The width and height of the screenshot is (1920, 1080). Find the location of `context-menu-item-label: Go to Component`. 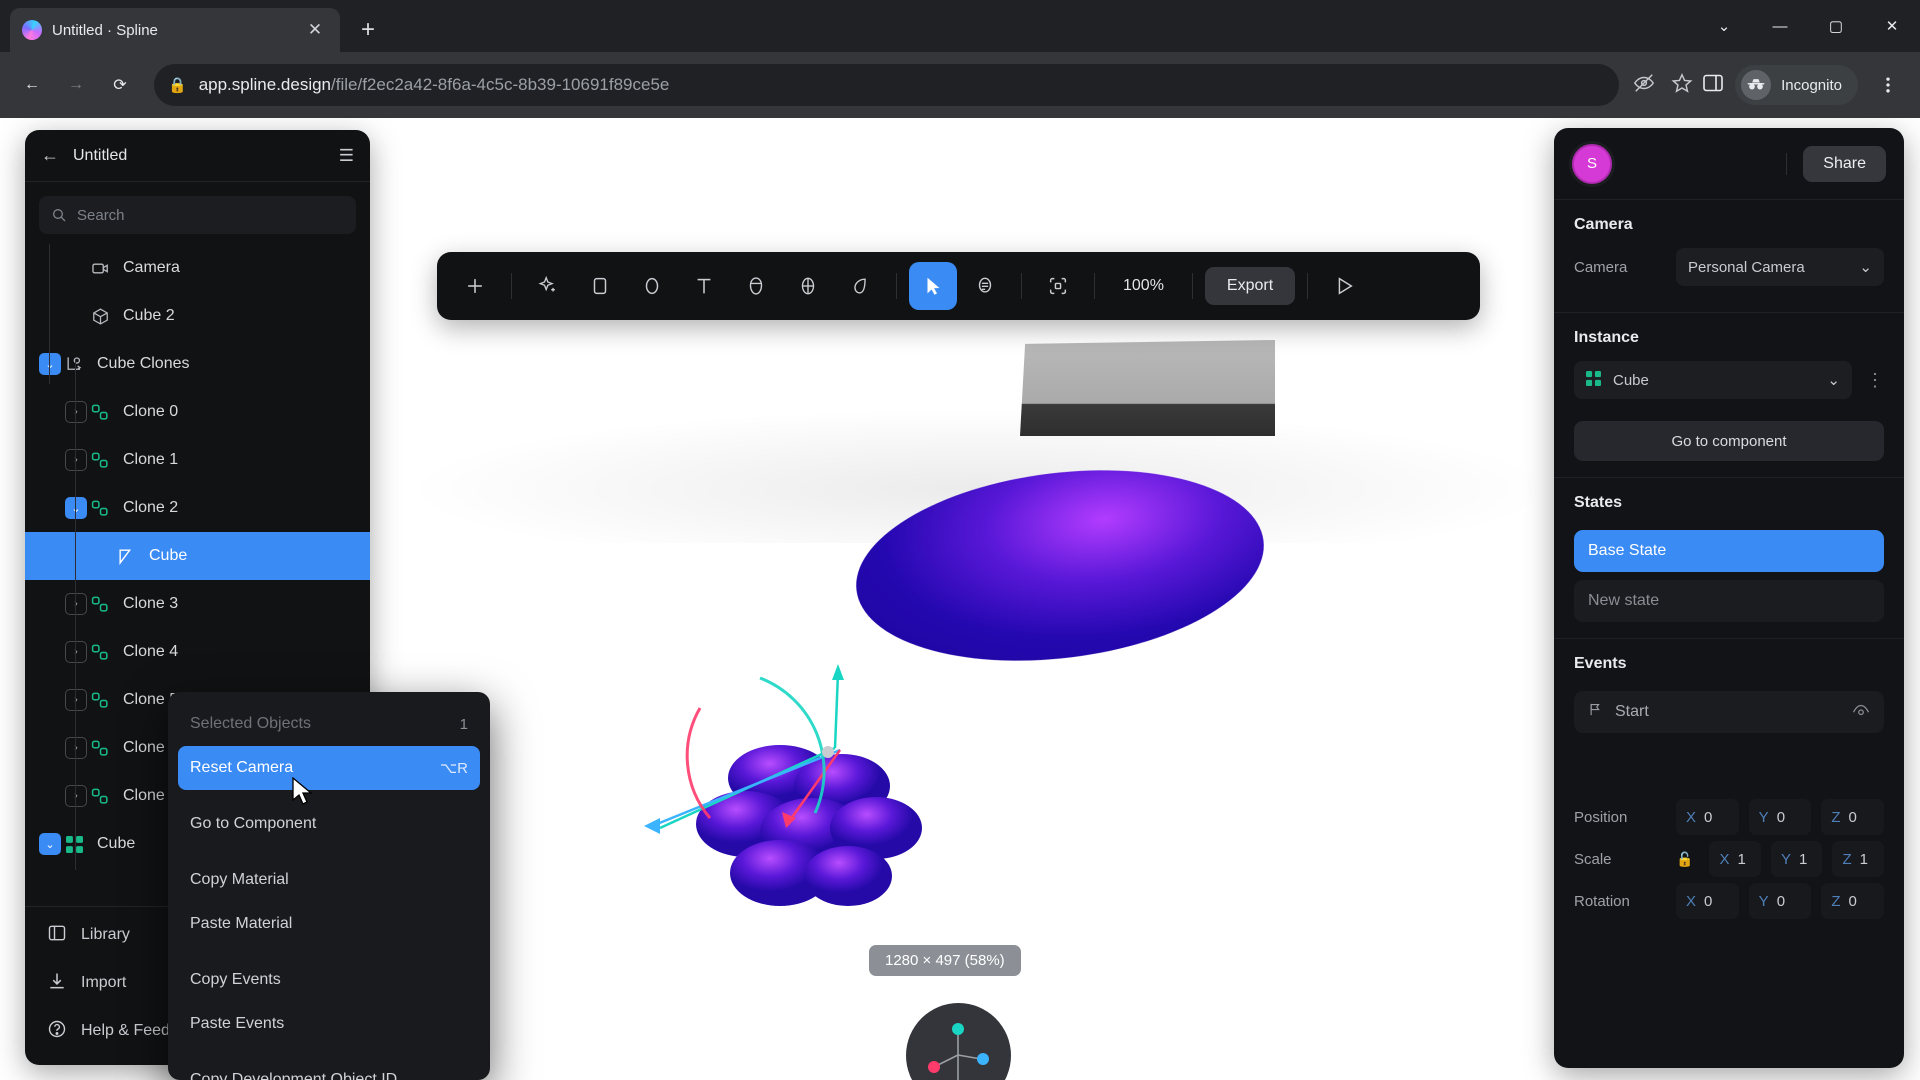

context-menu-item-label: Go to Component is located at coordinates (253, 823).